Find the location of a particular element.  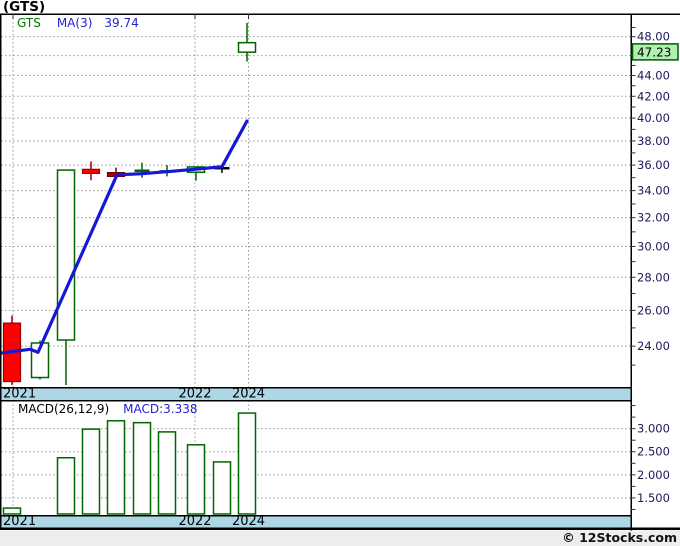

candle-down is located at coordinates (91, 171).